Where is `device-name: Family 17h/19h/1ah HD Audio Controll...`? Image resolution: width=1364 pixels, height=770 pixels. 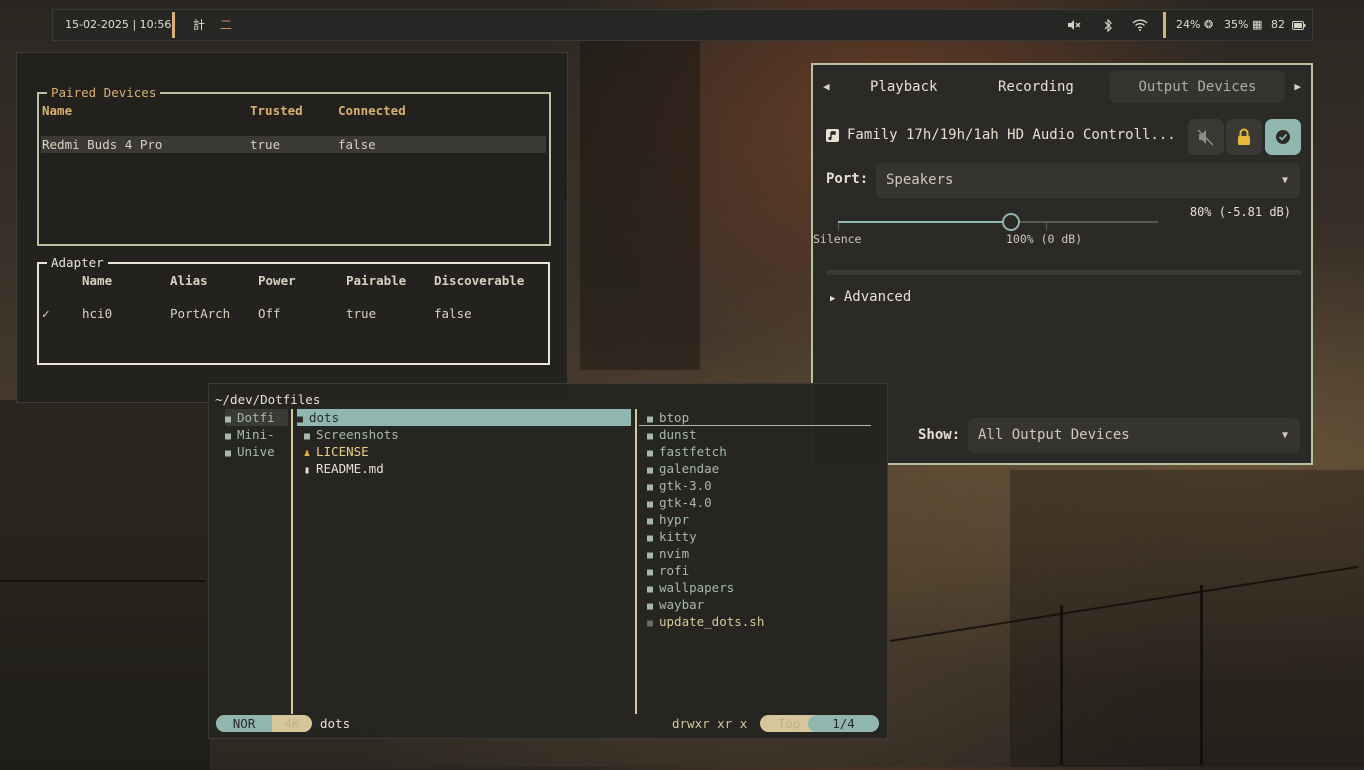
device-name: Family 17h/19h/1ah HD Audio Controll... is located at coordinates (1011, 135).